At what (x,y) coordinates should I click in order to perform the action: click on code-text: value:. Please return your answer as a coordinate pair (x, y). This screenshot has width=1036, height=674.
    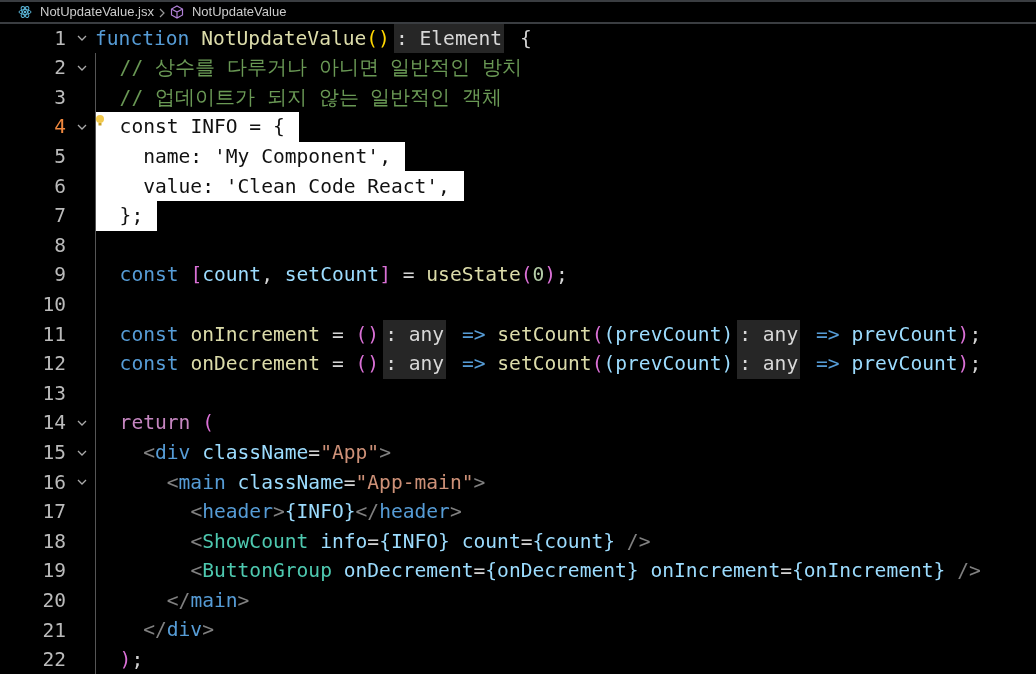
    Looking at the image, I should click on (178, 186).